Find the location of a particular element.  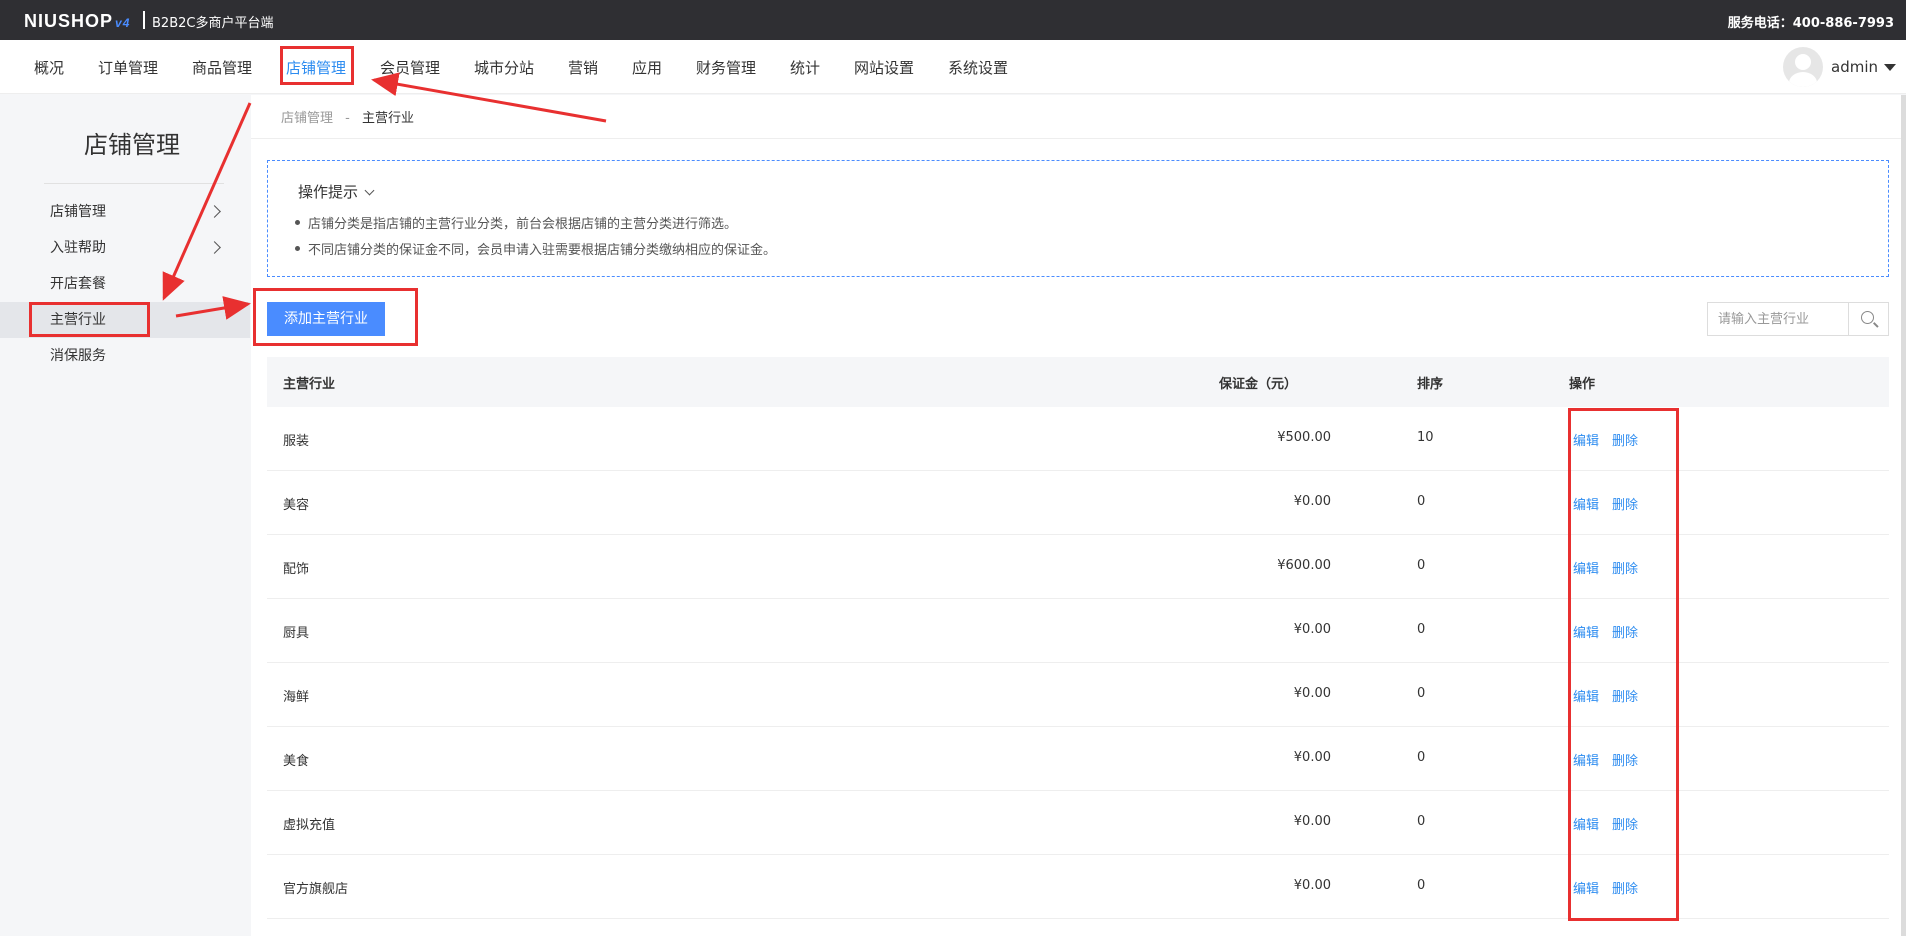

annotation-arrows is located at coordinates (384, 196).